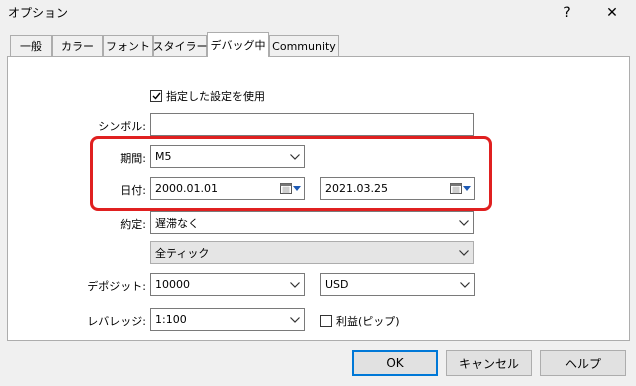 The image size is (636, 386). What do you see at coordinates (312, 124) in the screenshot?
I see `symbol-input` at bounding box center [312, 124].